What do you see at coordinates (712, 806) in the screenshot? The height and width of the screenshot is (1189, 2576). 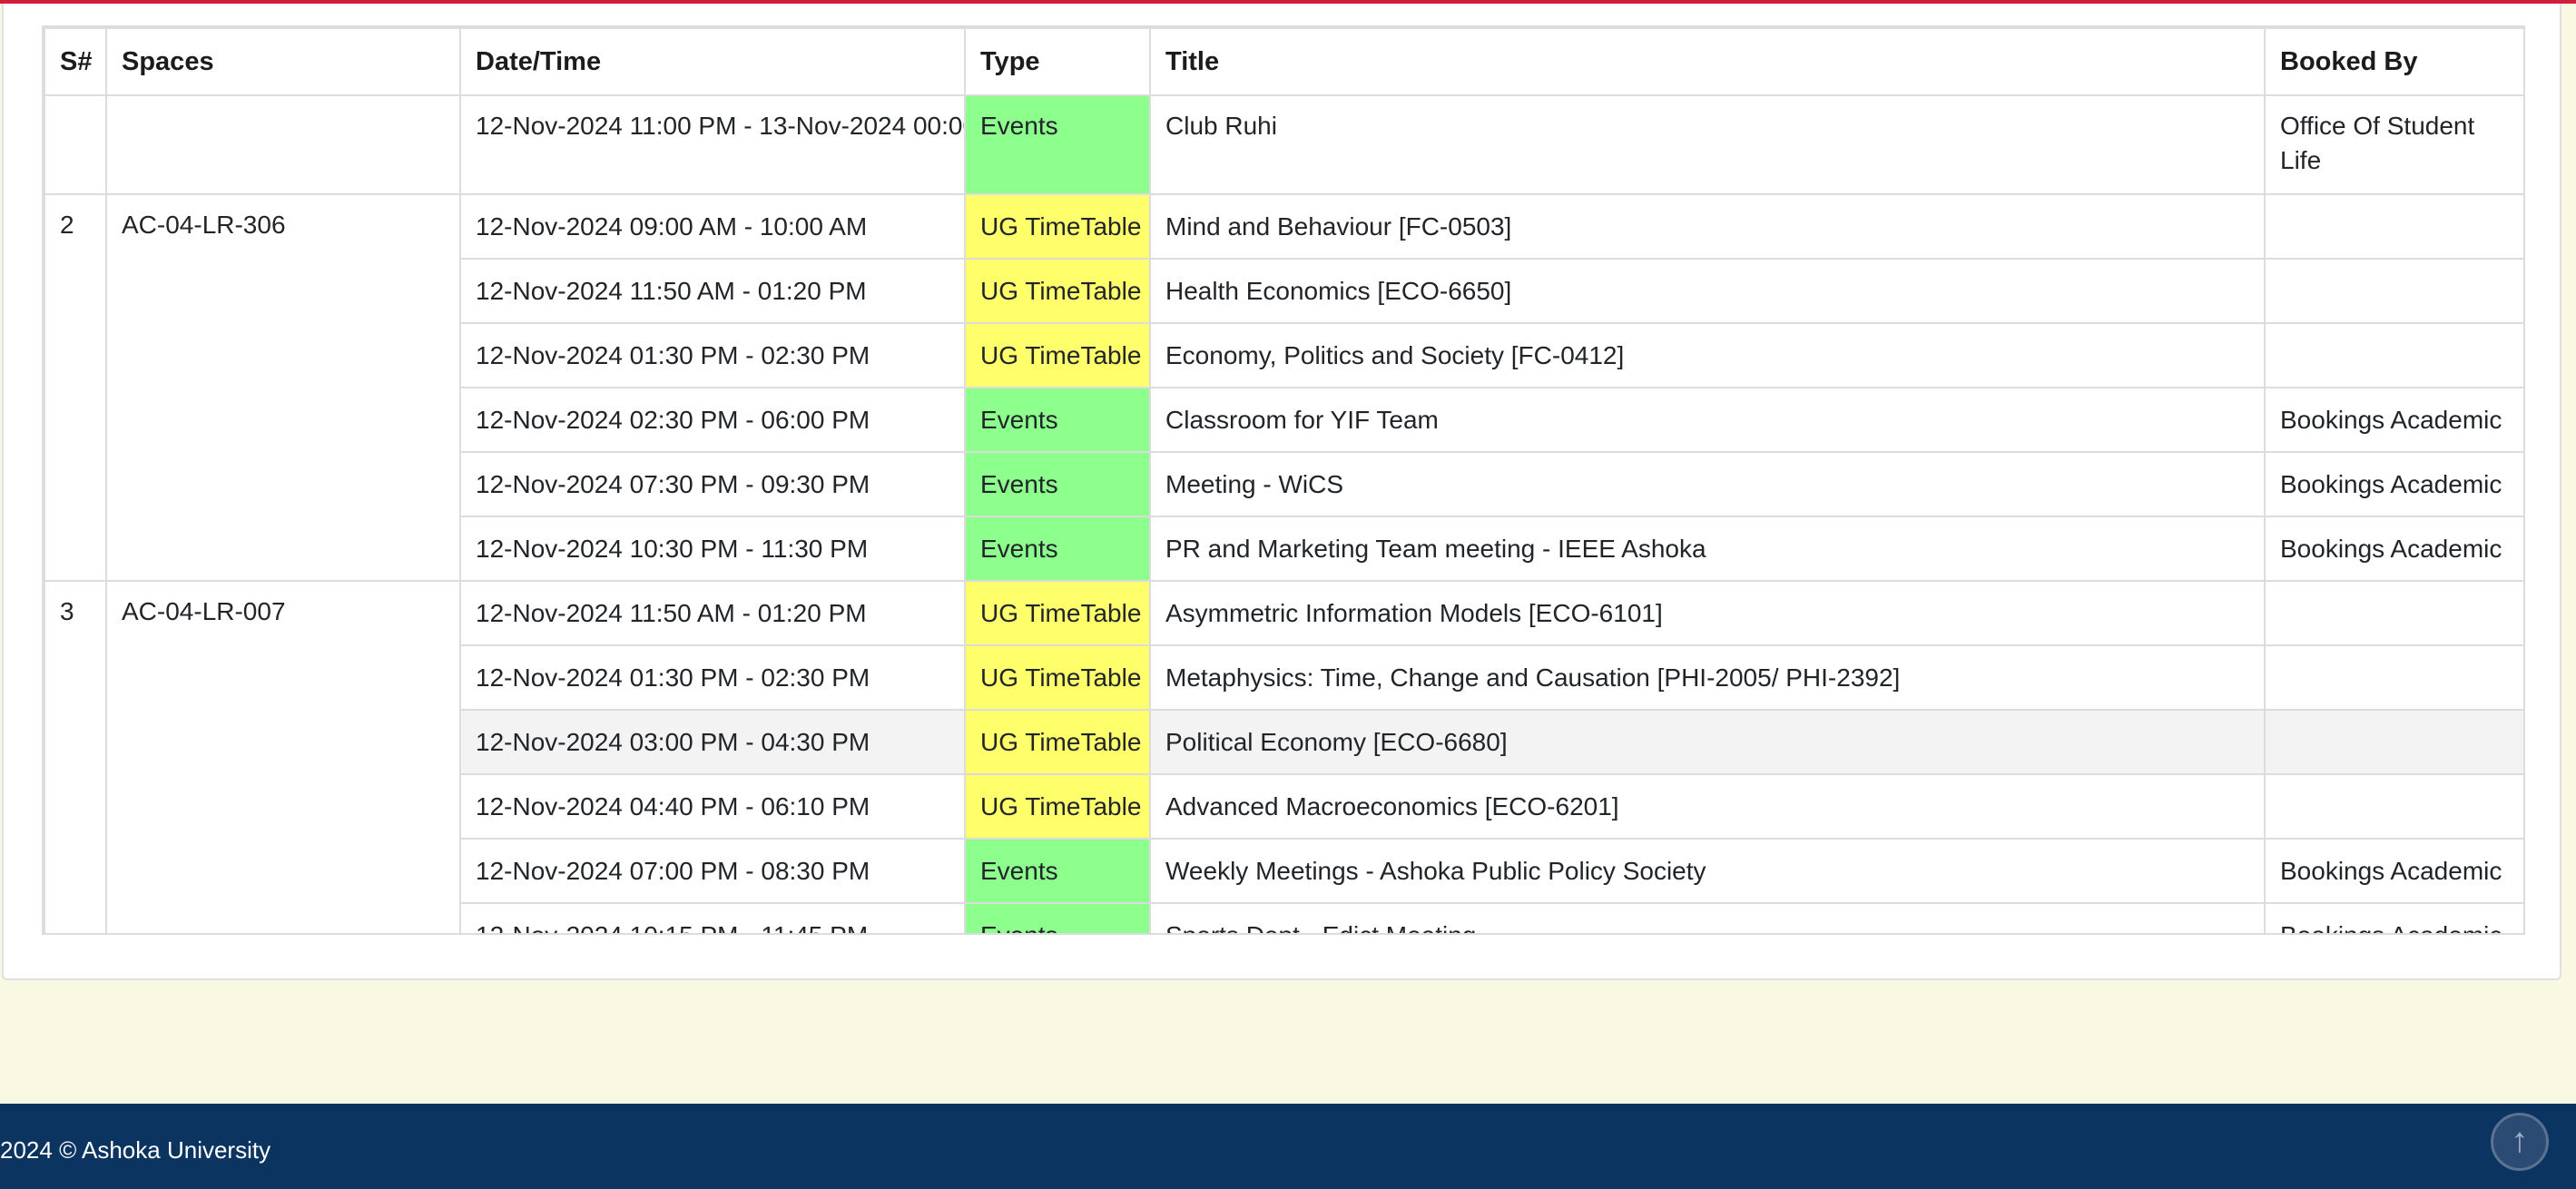 I see `datetime-cell: 12-Nov-2024 04:40 PM - 06:10 PM` at bounding box center [712, 806].